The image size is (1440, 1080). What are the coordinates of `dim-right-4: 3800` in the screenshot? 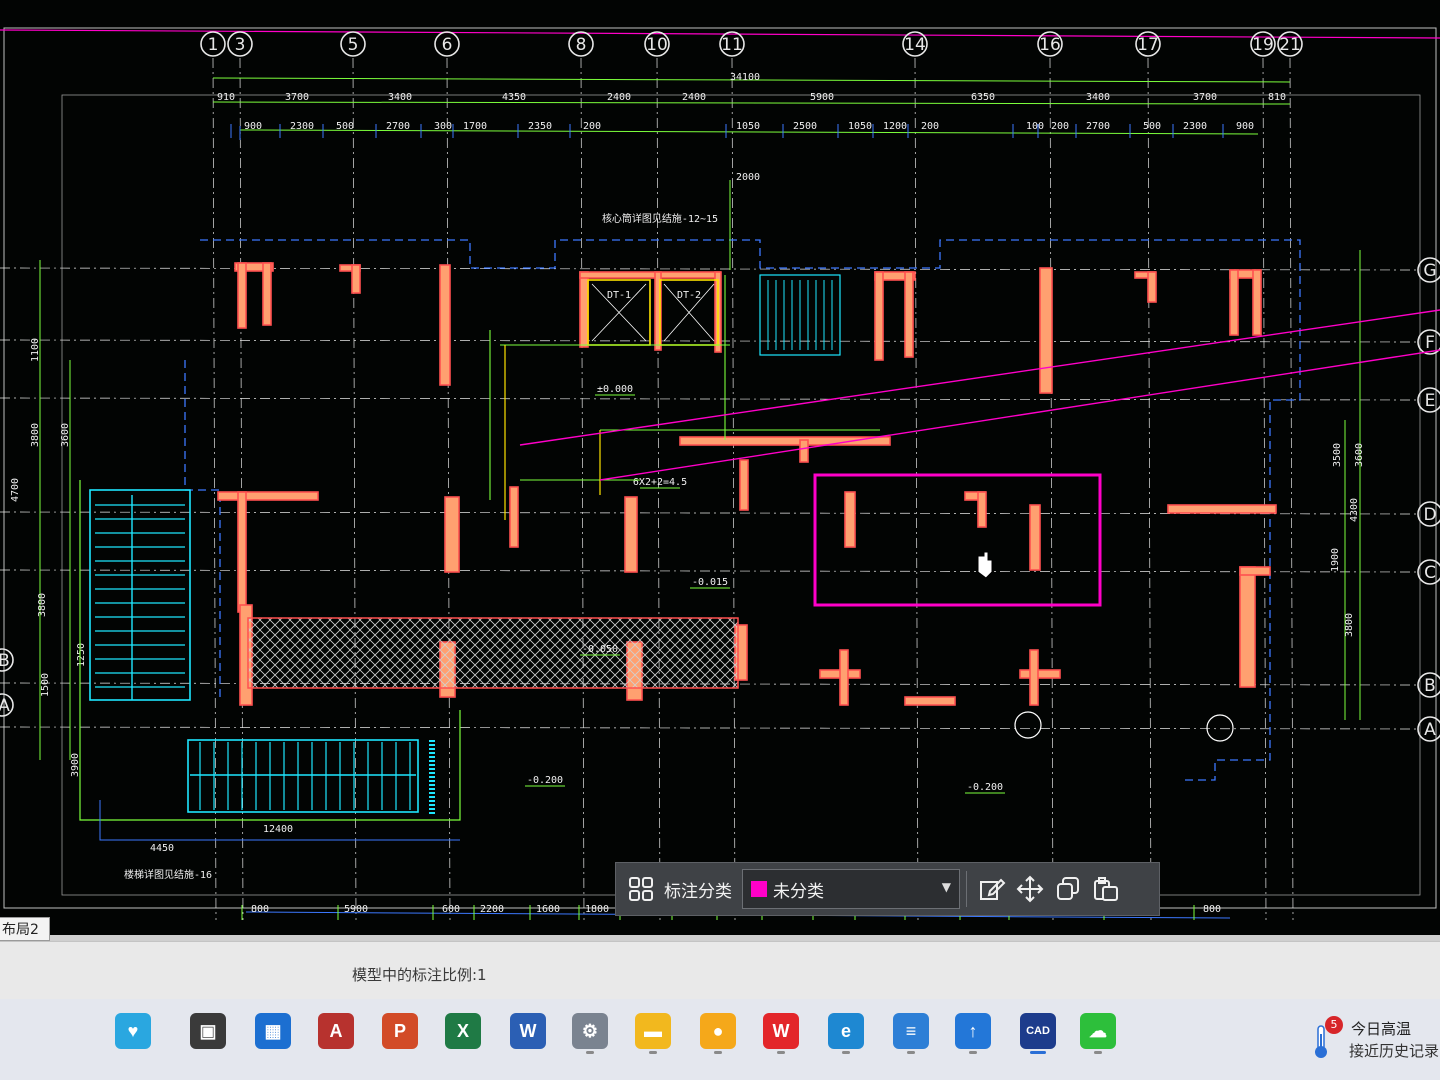 It's located at (1349, 625).